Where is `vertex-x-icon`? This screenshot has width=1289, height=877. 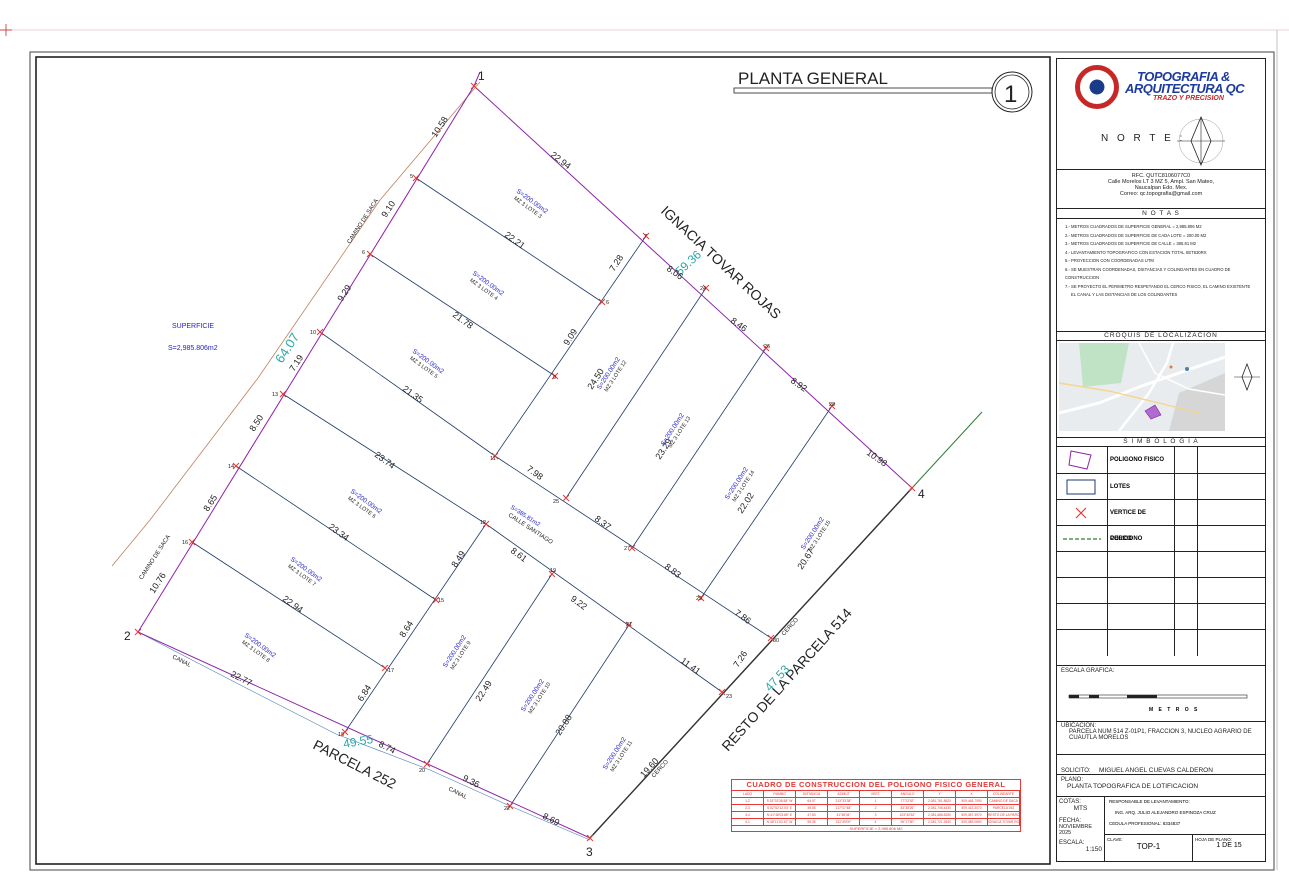
vertex-x-icon is located at coordinates (1081, 513).